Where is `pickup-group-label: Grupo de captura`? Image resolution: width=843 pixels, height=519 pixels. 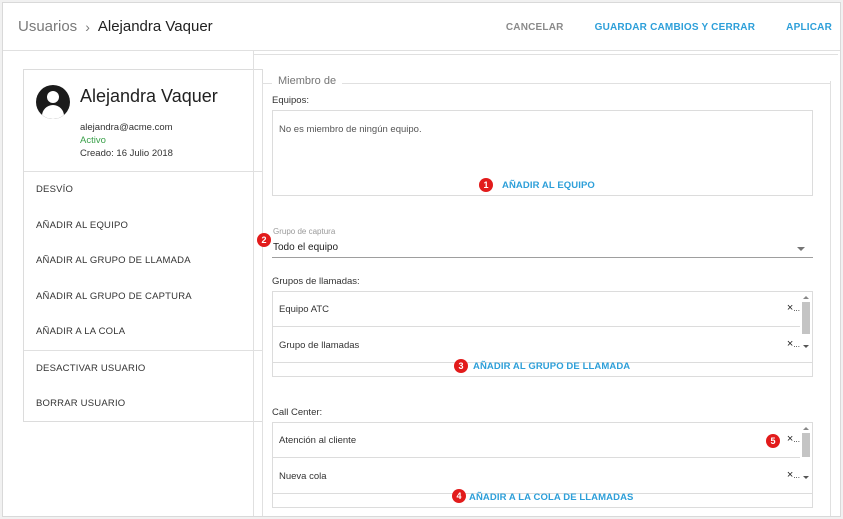 pickup-group-label: Grupo de captura is located at coordinates (304, 231).